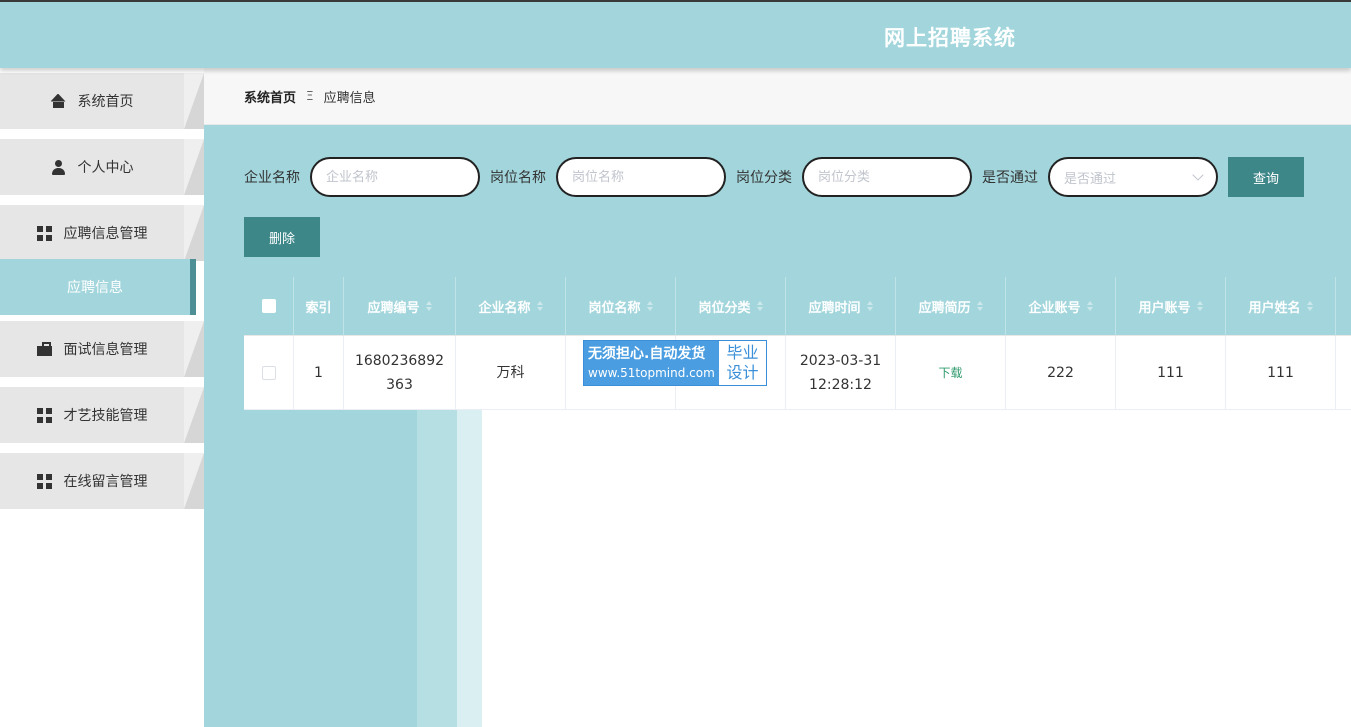  I want to click on cell-time: 2023-03-31 12:28:12, so click(841, 373).